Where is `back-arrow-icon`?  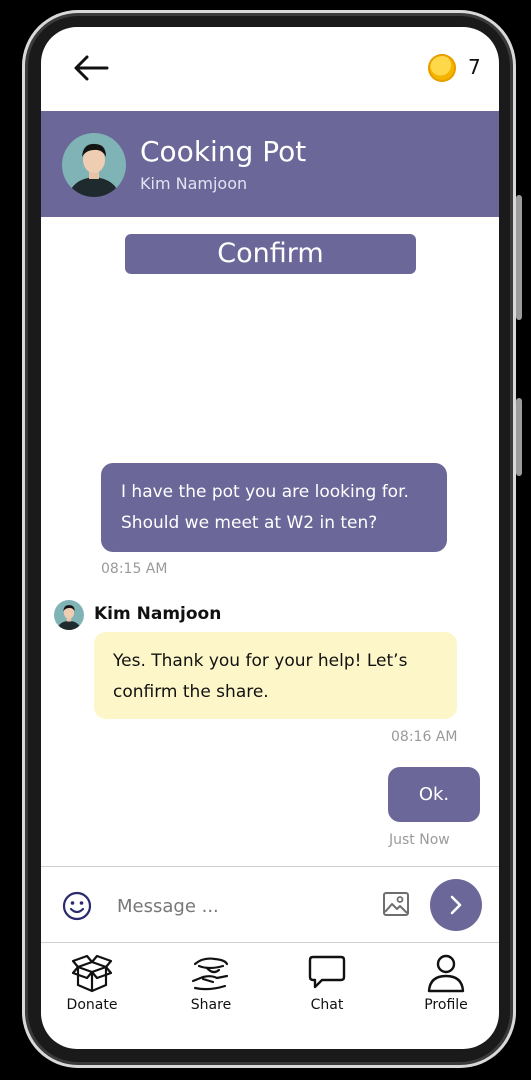
back-arrow-icon is located at coordinates (91, 68).